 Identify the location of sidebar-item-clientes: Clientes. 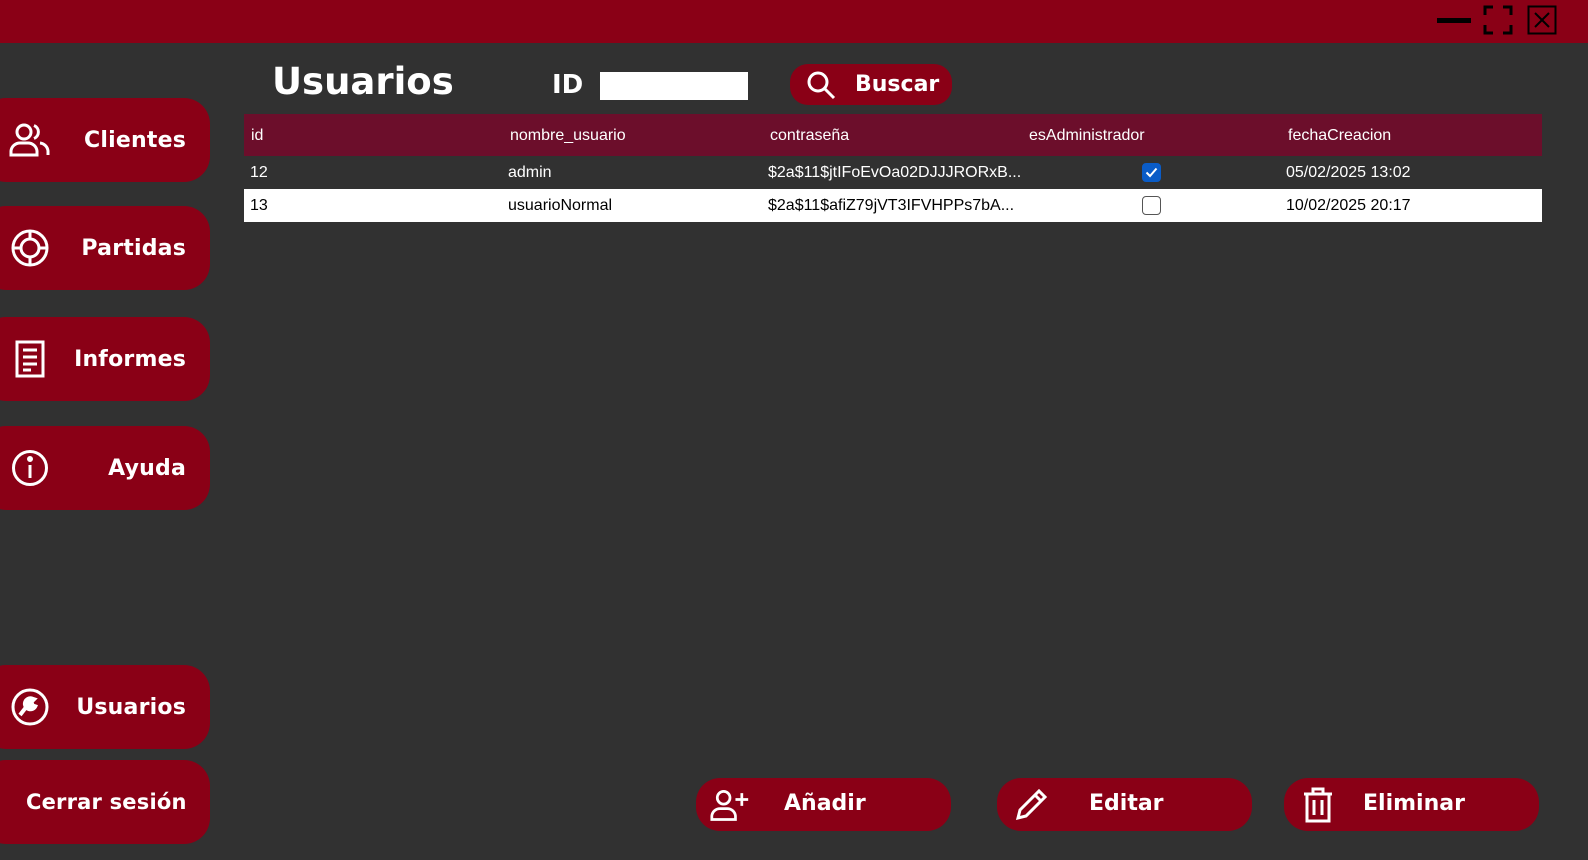
(105, 140).